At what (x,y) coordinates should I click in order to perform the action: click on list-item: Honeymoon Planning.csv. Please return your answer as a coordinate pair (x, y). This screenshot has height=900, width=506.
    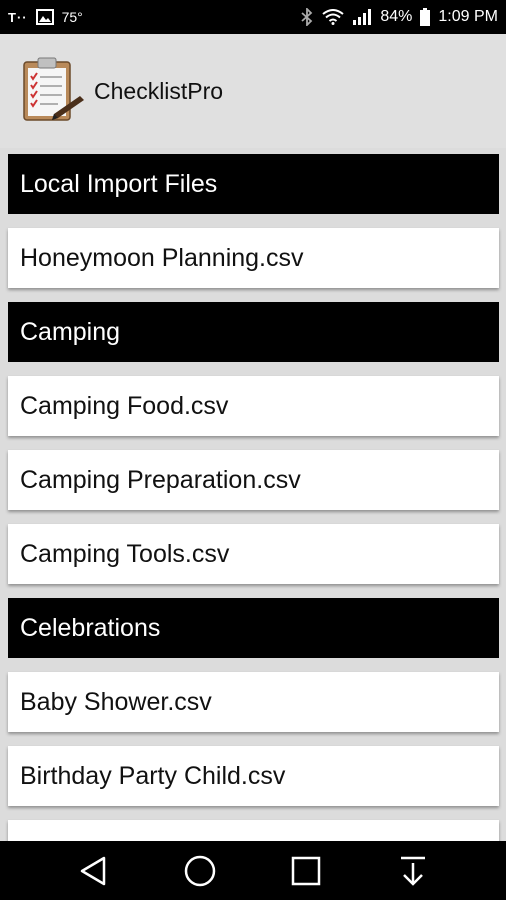
    Looking at the image, I should click on (253, 258).